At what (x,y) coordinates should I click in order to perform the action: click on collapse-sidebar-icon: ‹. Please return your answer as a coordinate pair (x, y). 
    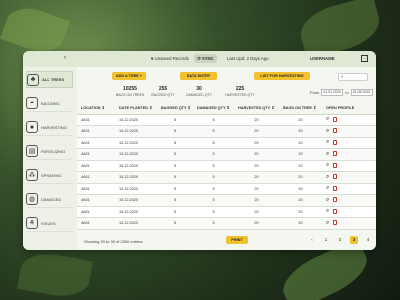
    Looking at the image, I should click on (65, 58).